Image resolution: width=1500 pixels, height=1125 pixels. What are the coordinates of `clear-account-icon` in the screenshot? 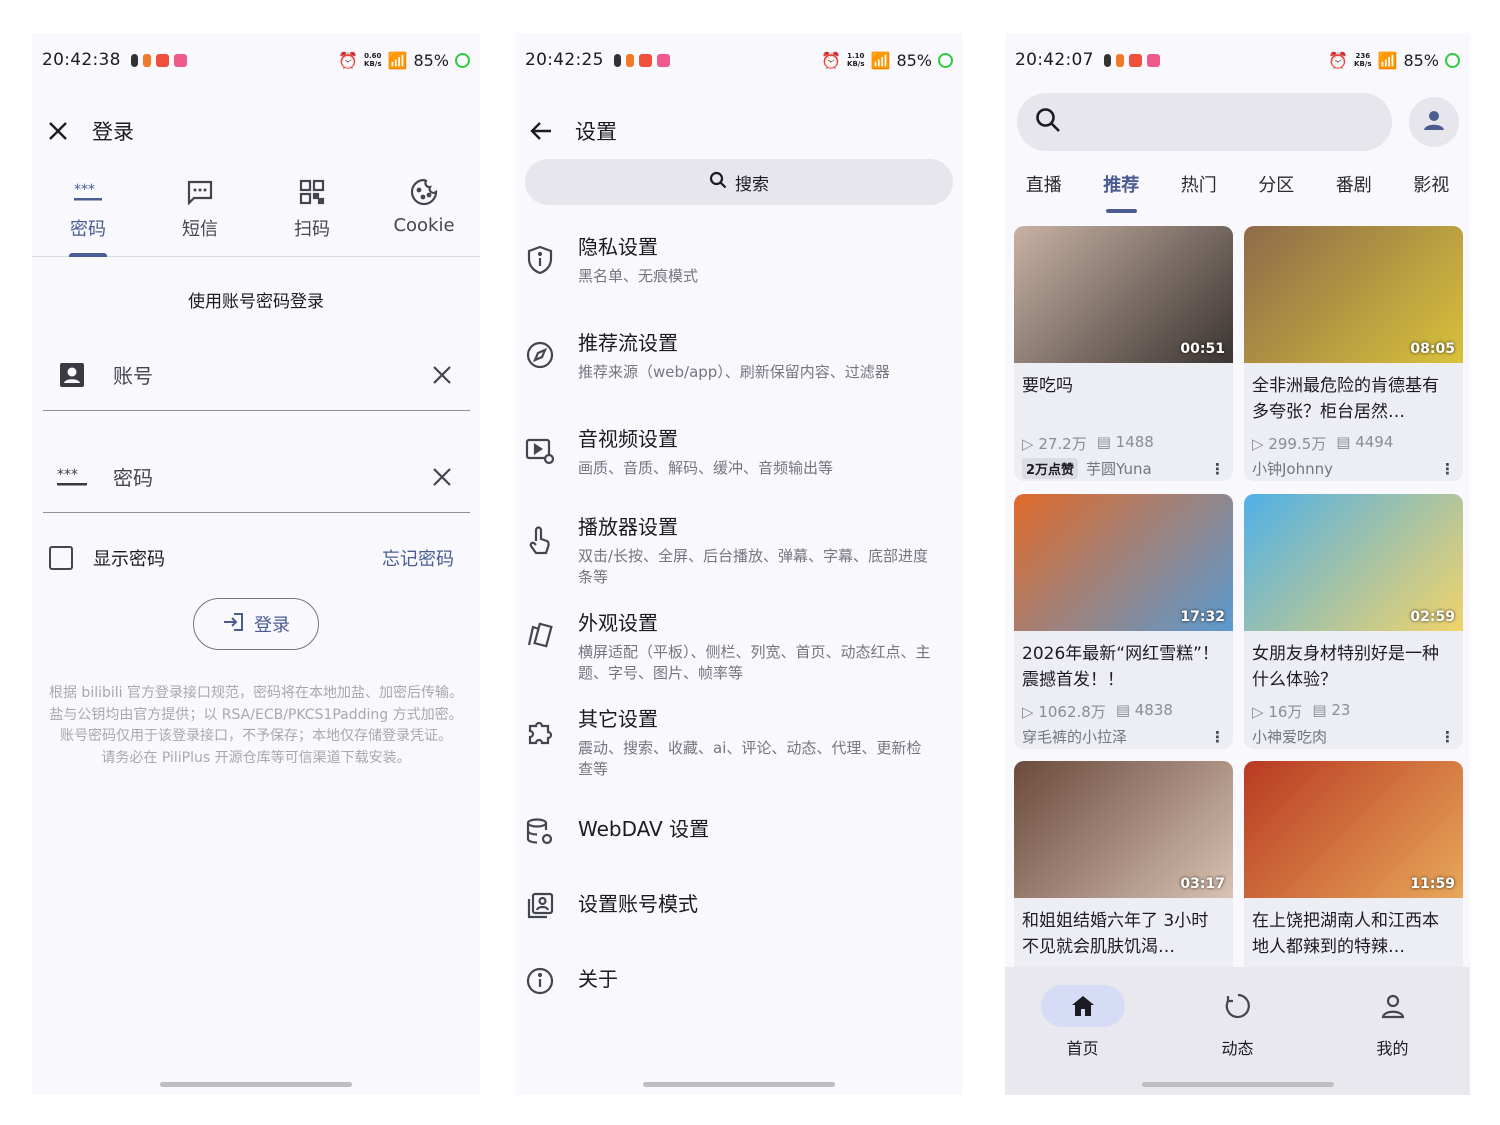 It's located at (442, 375).